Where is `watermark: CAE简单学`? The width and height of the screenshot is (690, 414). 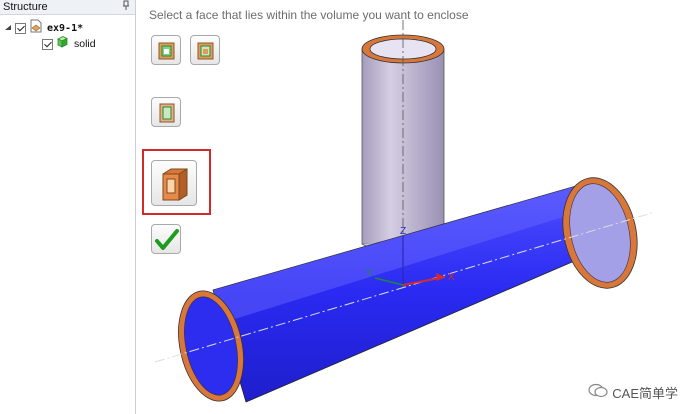
watermark: CAE简单学 is located at coordinates (633, 392).